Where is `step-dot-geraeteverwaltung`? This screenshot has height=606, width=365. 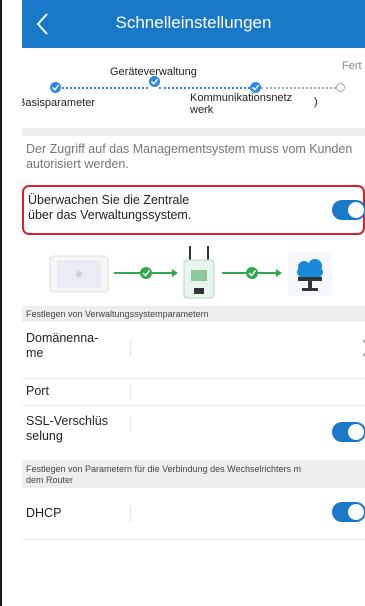 step-dot-geraeteverwaltung is located at coordinates (154, 81).